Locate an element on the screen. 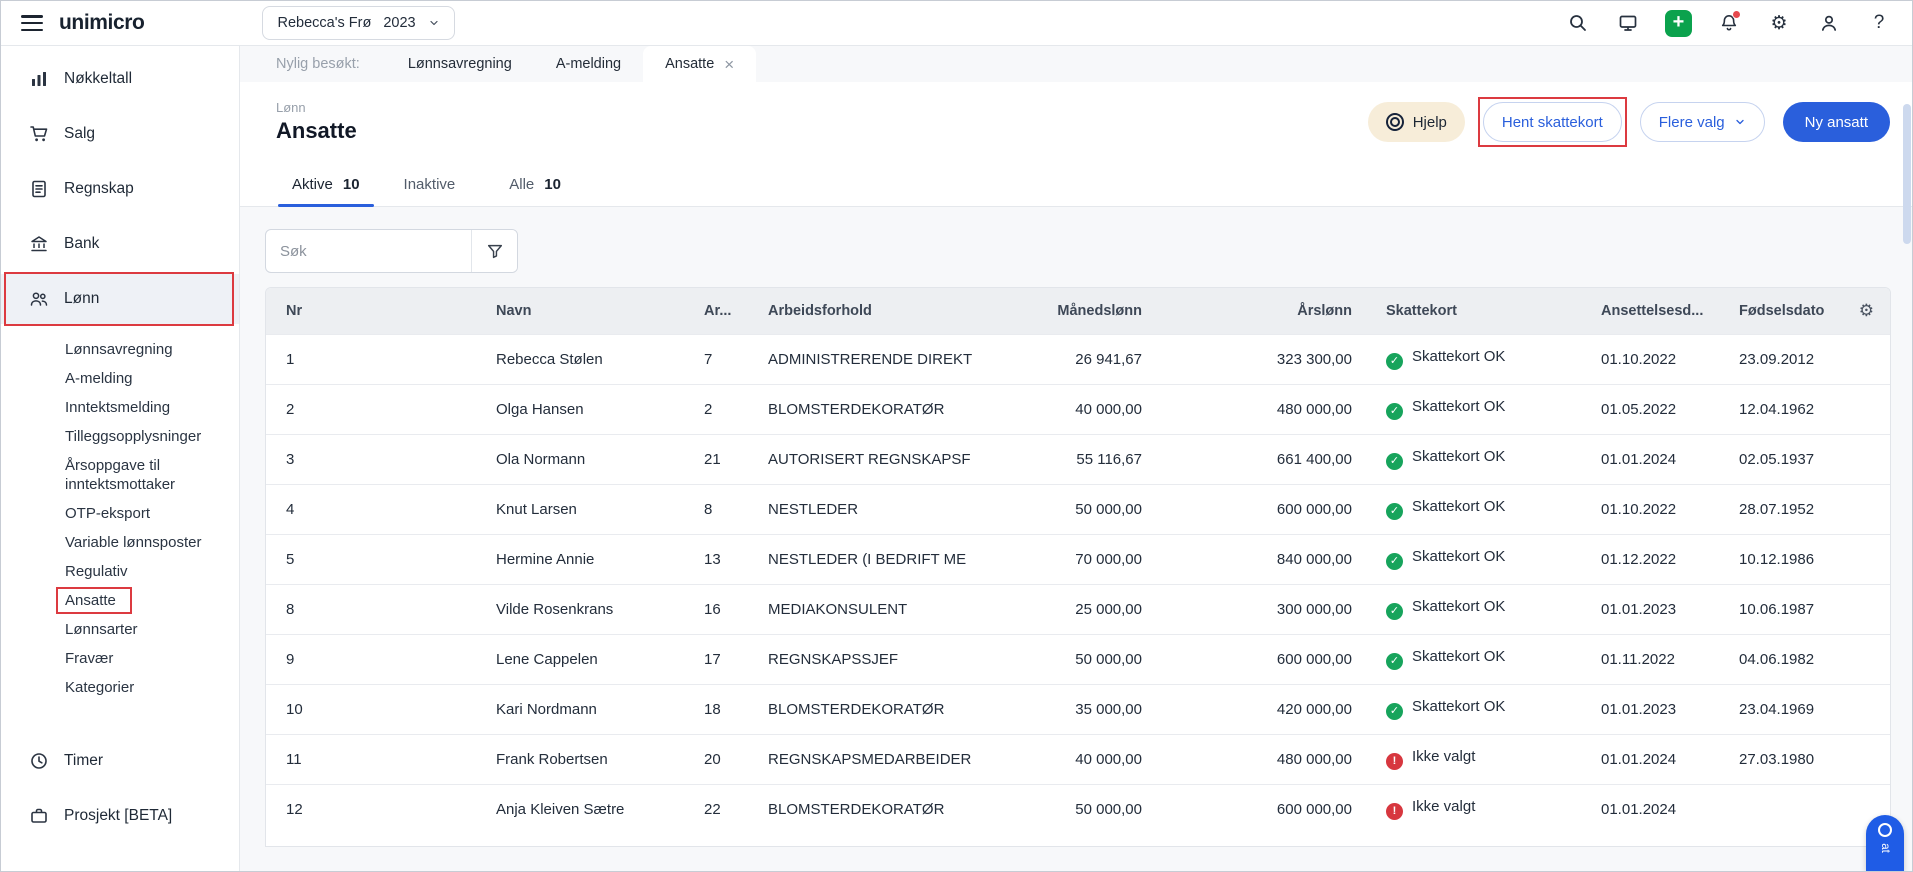 The width and height of the screenshot is (1913, 872). screen-share-icon is located at coordinates (1628, 23).